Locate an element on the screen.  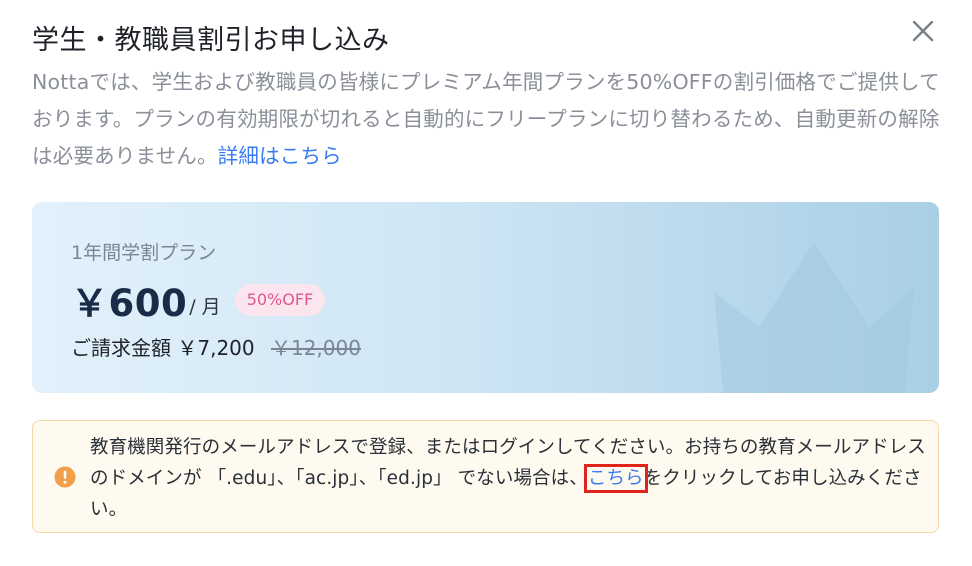
price-period: / 月 is located at coordinates (205, 306).